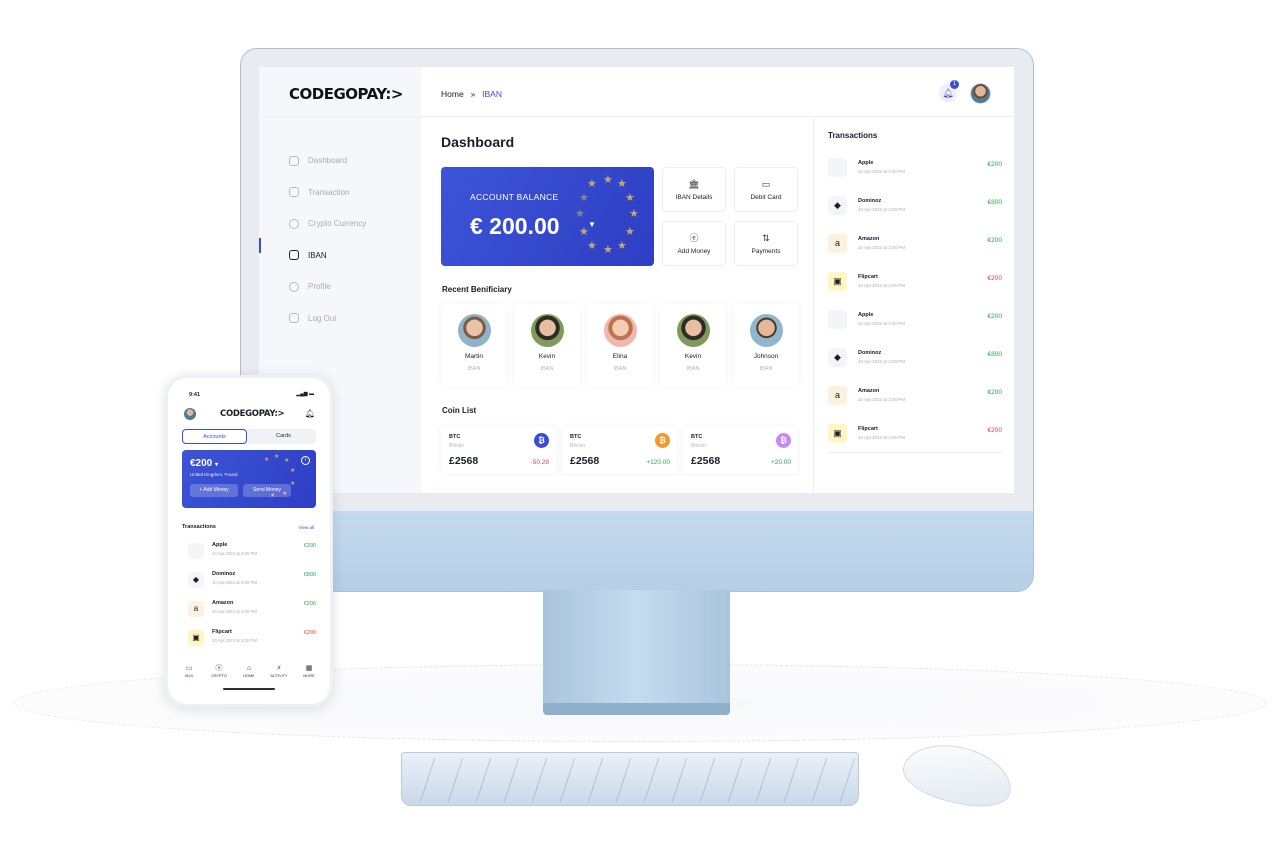  What do you see at coordinates (780, 462) in the screenshot?
I see `coin-change: +20.00` at bounding box center [780, 462].